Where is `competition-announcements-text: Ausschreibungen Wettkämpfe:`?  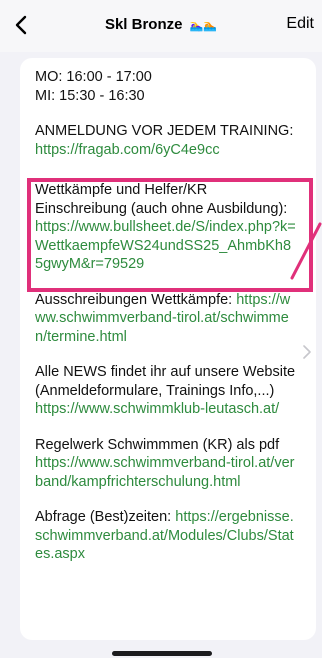
competition-announcements-text: Ausschreibungen Wettkämpfe: is located at coordinates (134, 299).